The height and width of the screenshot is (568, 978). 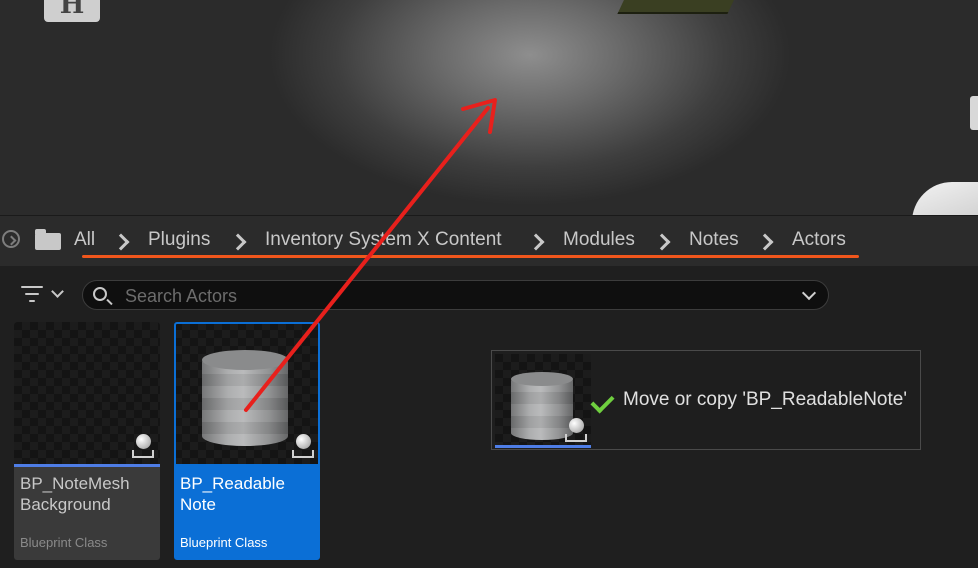 What do you see at coordinates (974, 113) in the screenshot?
I see `viewport-edge-object` at bounding box center [974, 113].